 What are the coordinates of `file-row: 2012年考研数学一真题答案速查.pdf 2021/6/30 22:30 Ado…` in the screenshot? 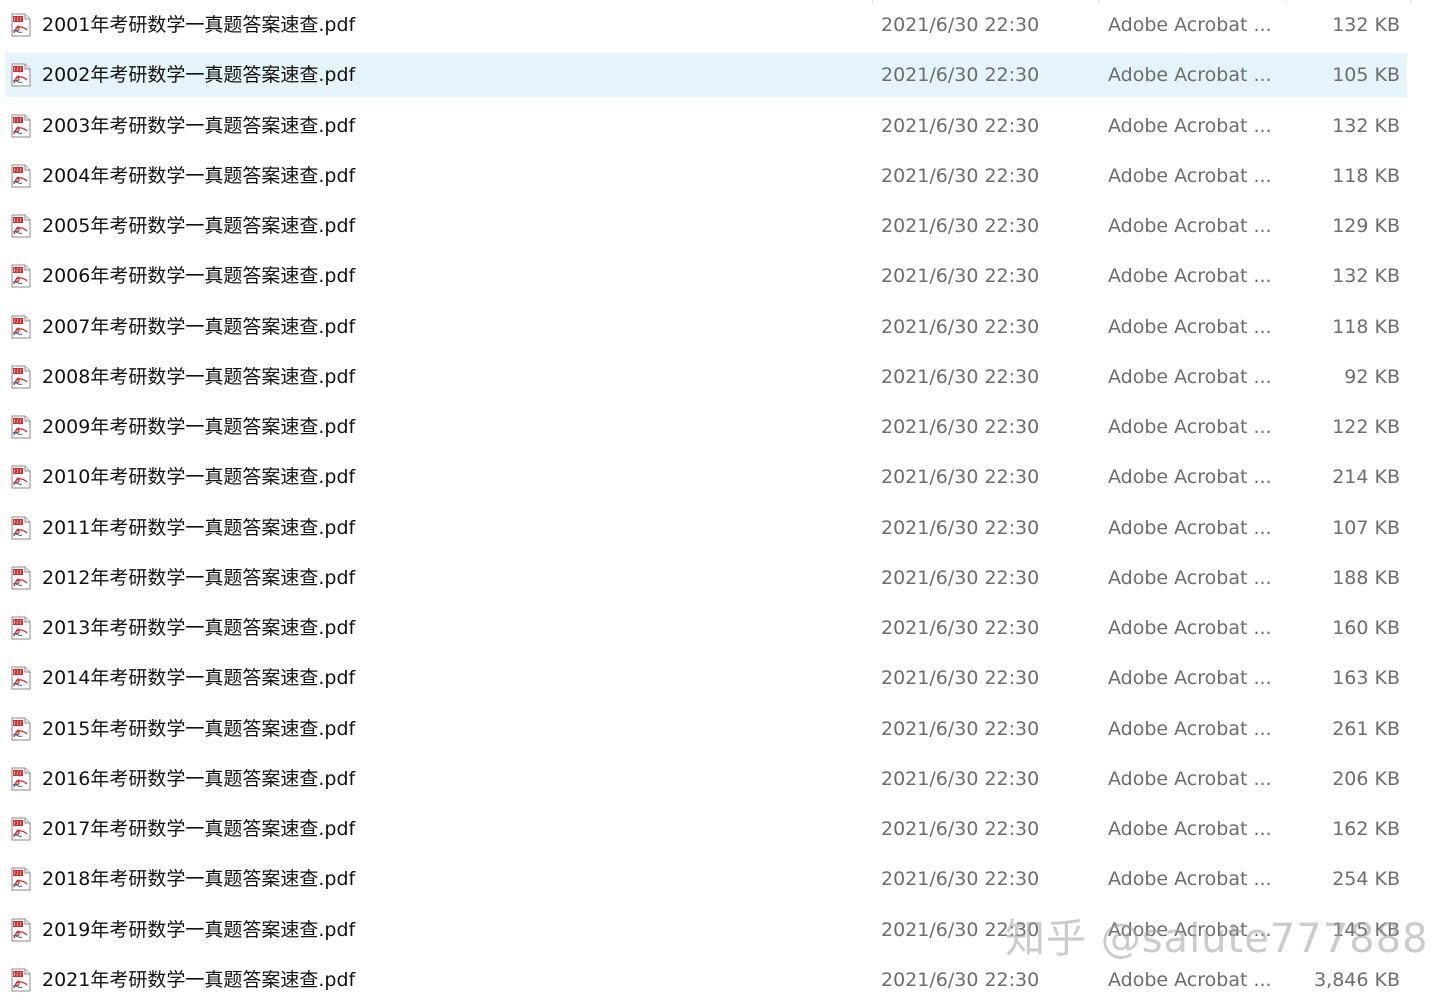 It's located at (706, 578).